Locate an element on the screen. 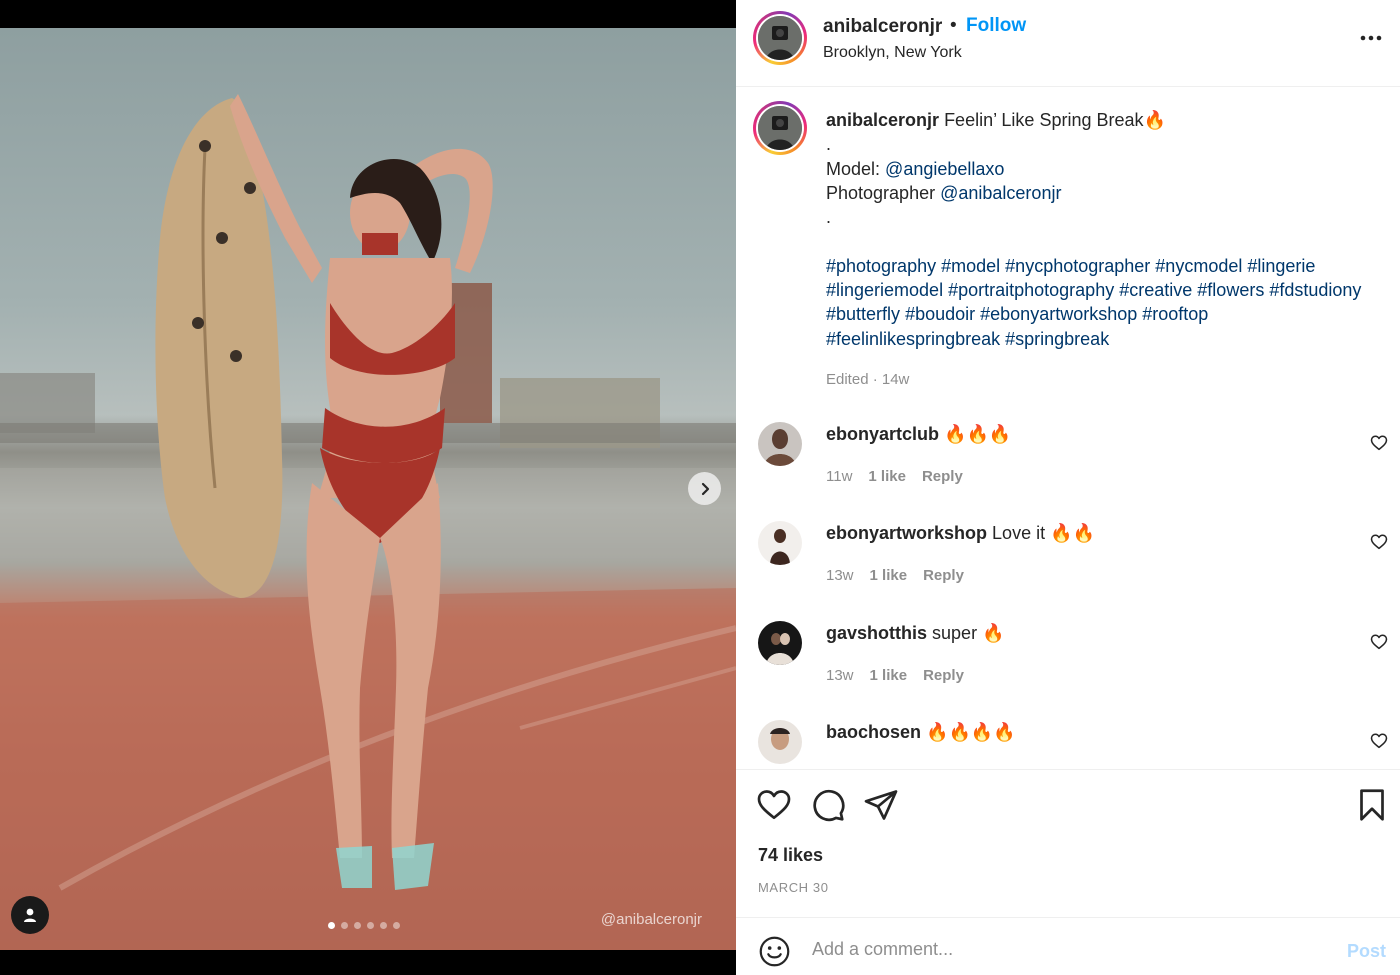 This screenshot has height=975, width=1400. likes-count: 74 likes is located at coordinates (790, 855).